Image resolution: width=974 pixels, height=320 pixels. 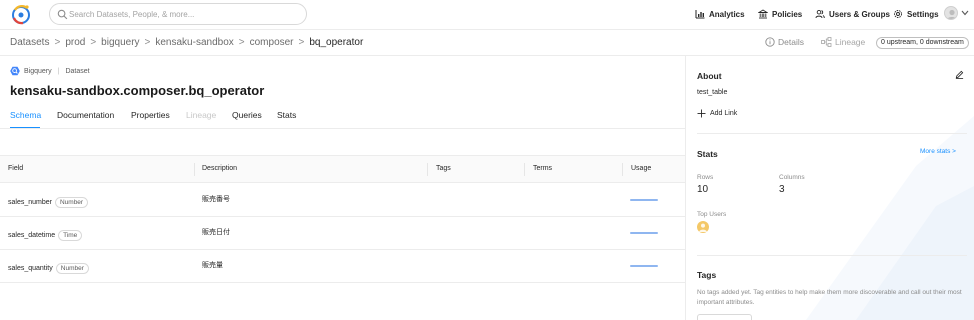 What do you see at coordinates (75, 42) in the screenshot?
I see `breadcrumb-item-prod: prod` at bounding box center [75, 42].